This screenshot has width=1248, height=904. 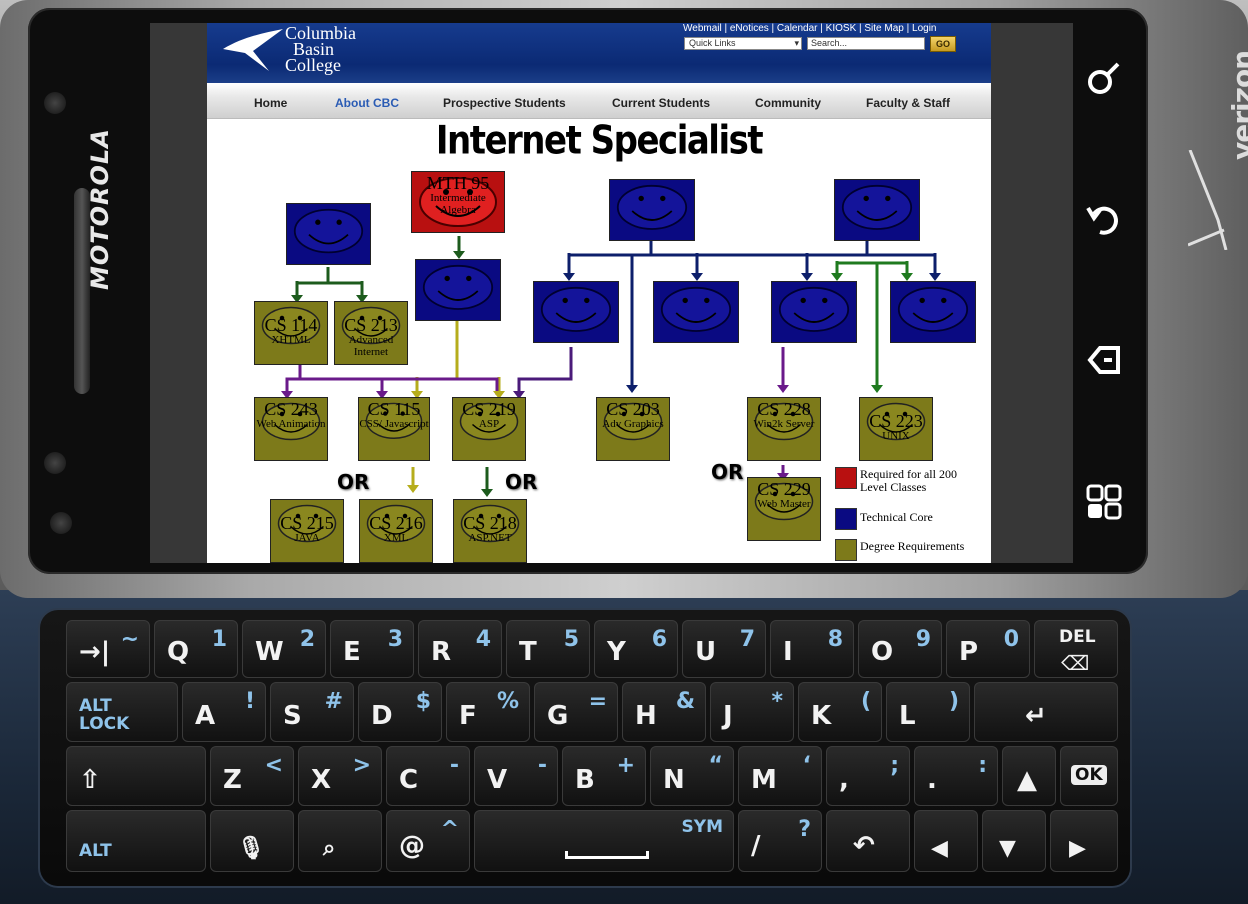 What do you see at coordinates (844, 780) in the screenshot?
I see `key-label: ,` at bounding box center [844, 780].